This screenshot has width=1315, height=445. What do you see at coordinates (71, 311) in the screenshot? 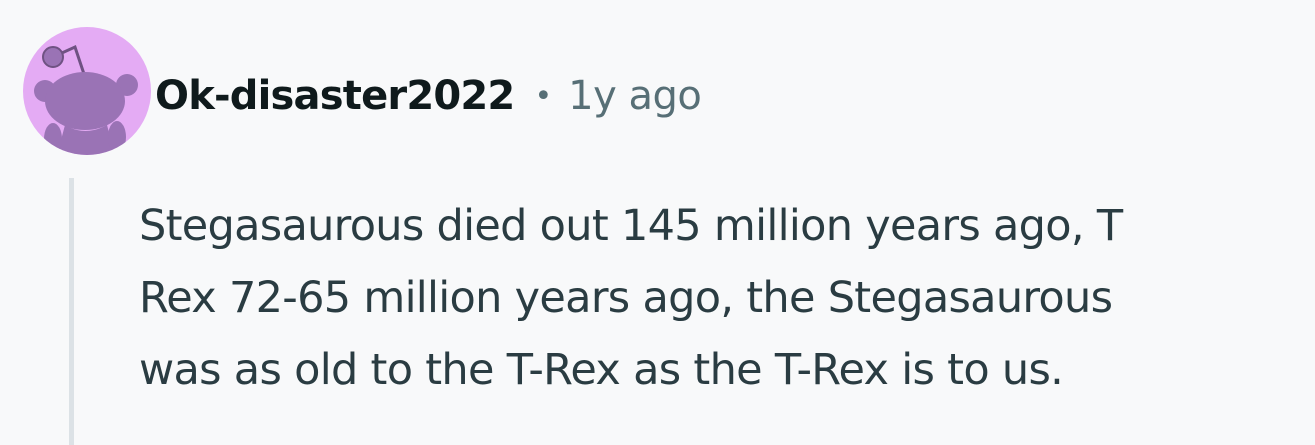
I see `thread-collapse-line` at bounding box center [71, 311].